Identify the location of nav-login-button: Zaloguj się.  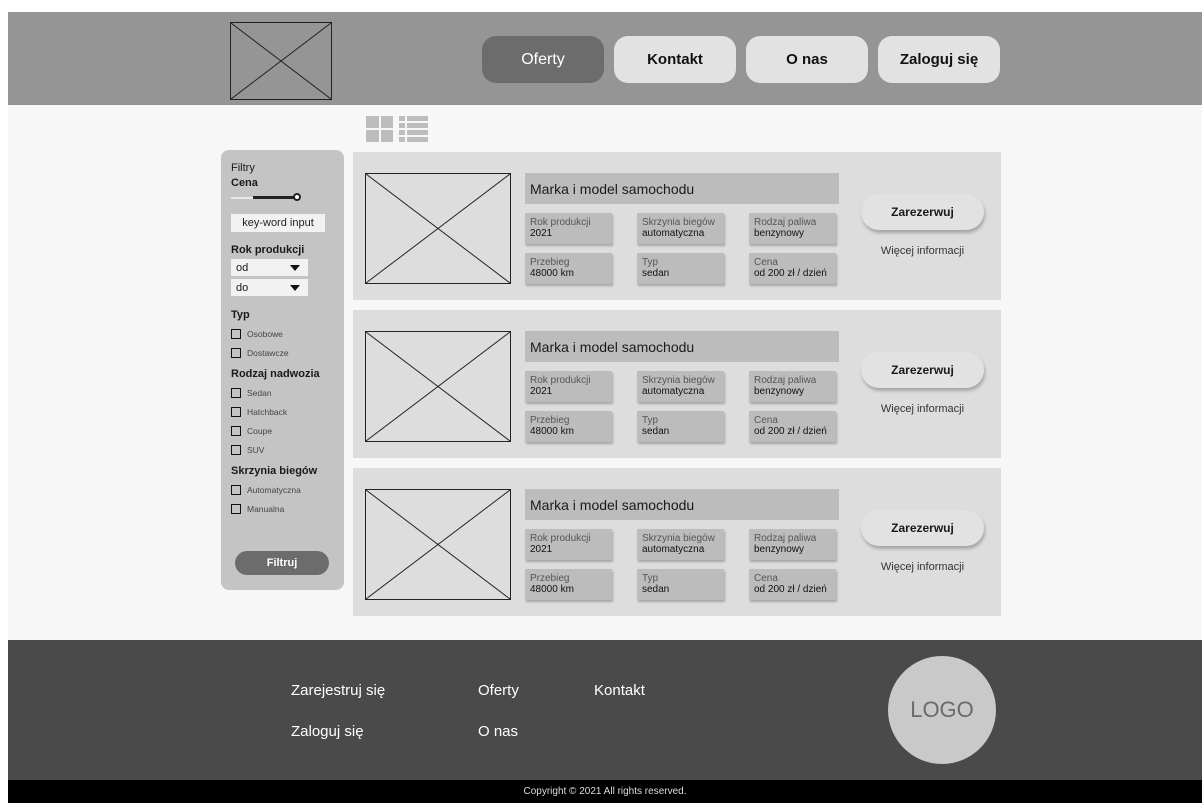
(939, 59).